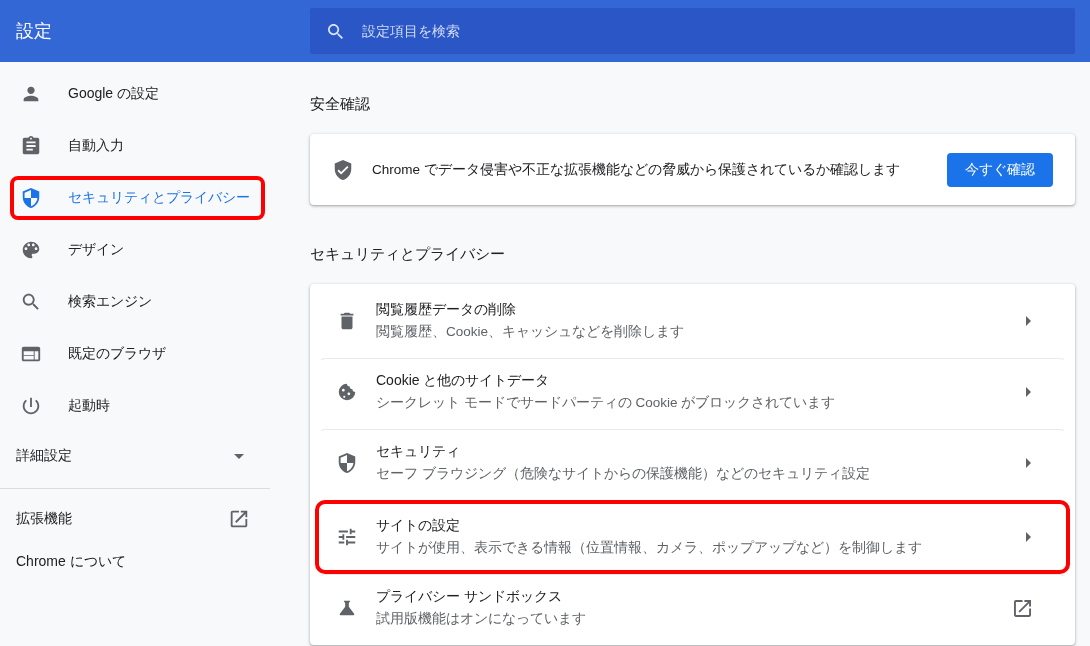 The width and height of the screenshot is (1090, 646). I want to click on sidebar-item: 自動入力, so click(137, 146).